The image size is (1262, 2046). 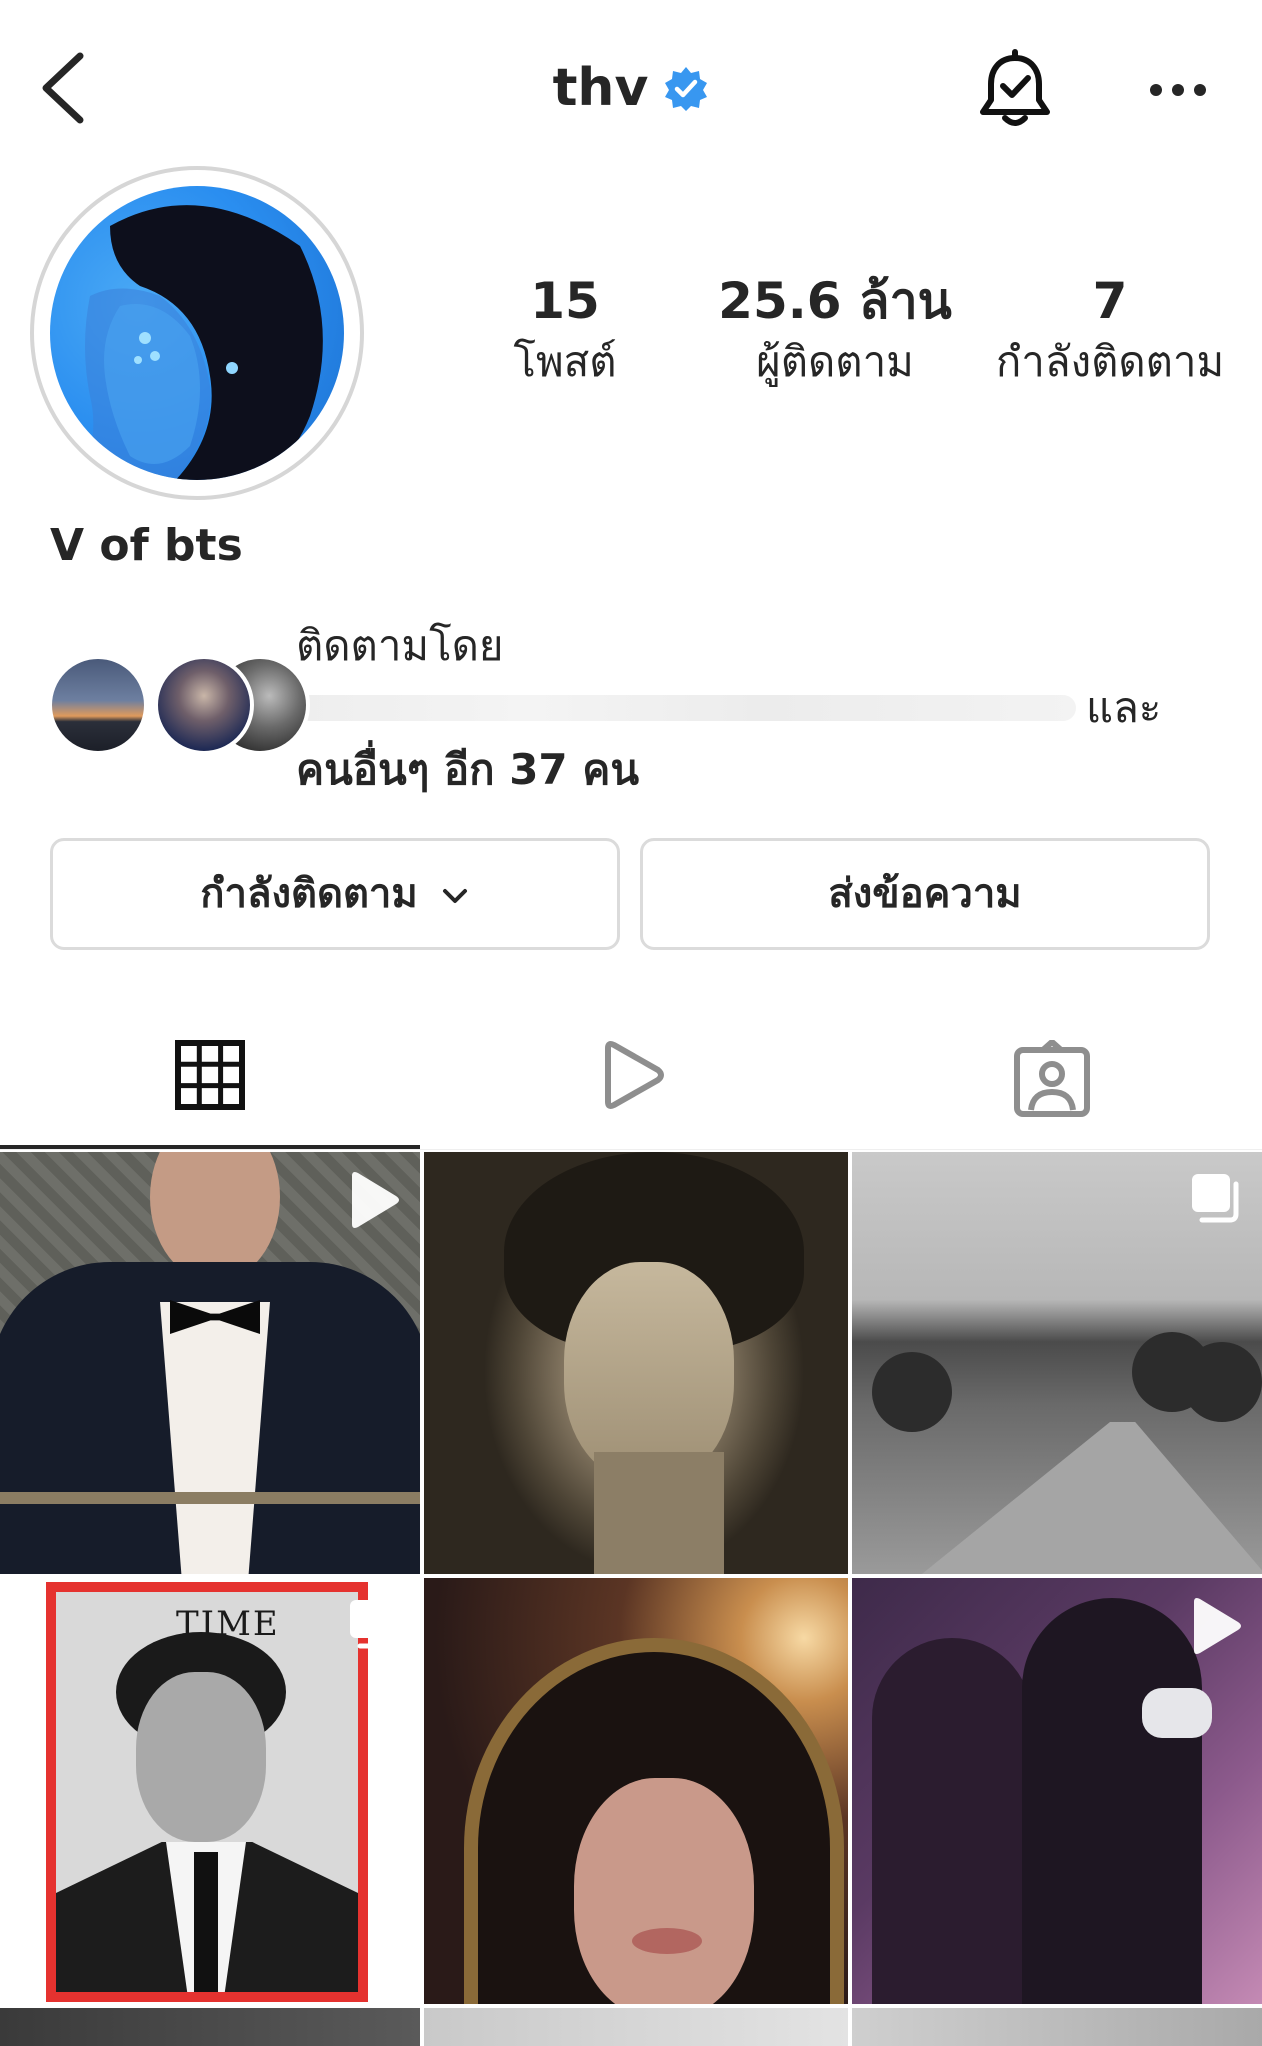 I want to click on bell-check-icon, so click(x=1015, y=87).